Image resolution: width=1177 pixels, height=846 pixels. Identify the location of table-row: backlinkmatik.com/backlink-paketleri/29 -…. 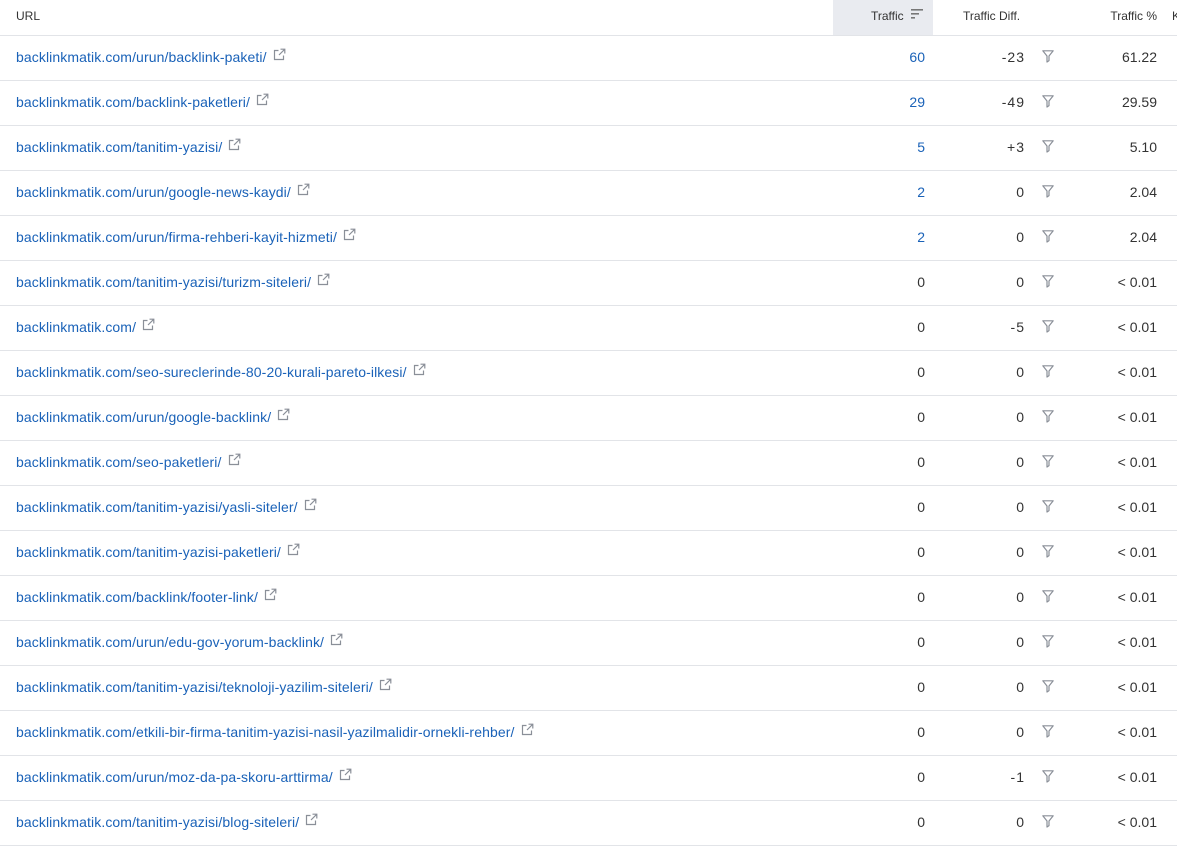
(588, 103).